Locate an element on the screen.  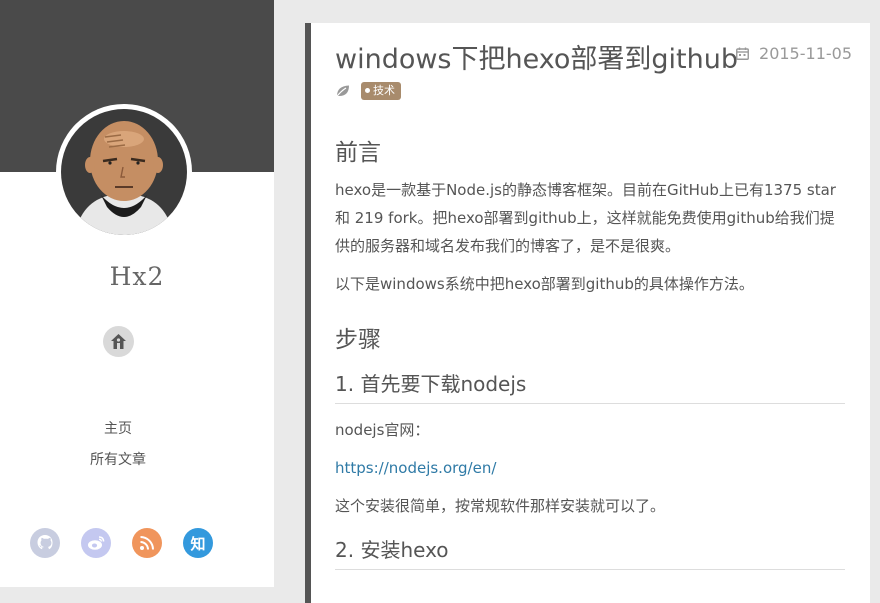
calendar-icon is located at coordinates (742, 53).